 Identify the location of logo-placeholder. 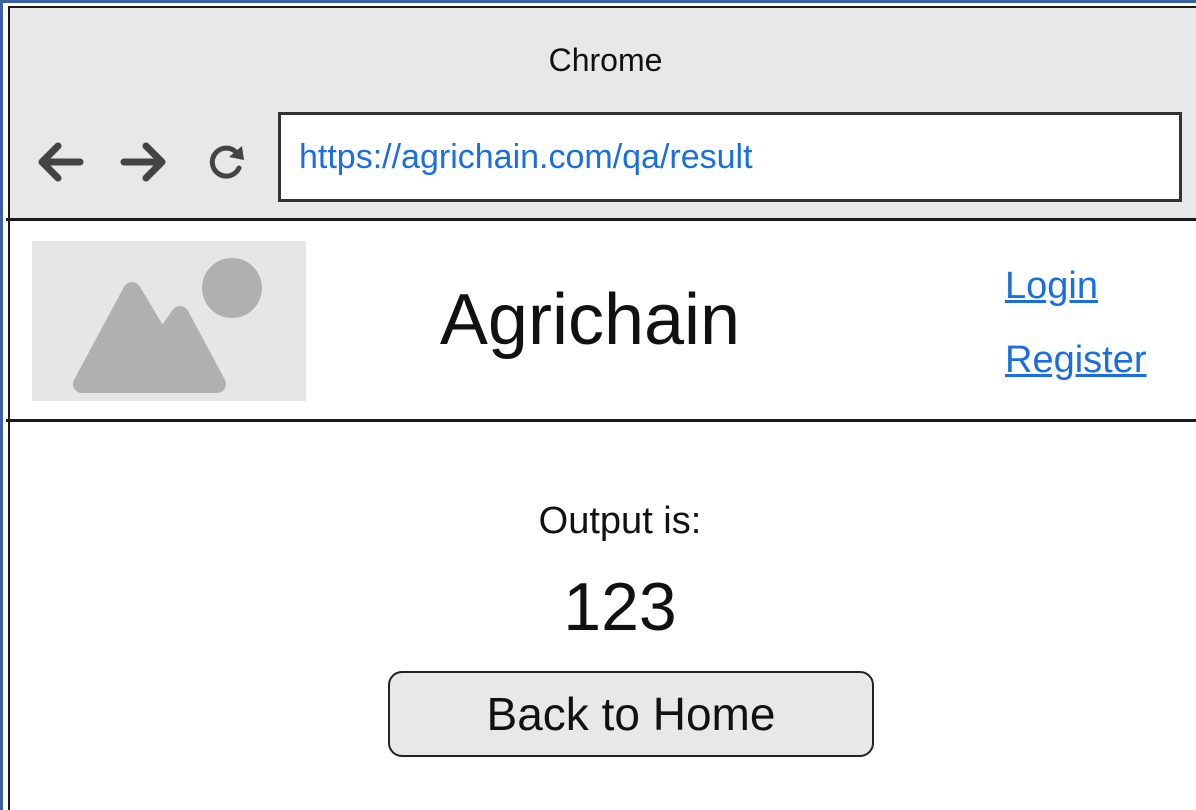
(169, 321).